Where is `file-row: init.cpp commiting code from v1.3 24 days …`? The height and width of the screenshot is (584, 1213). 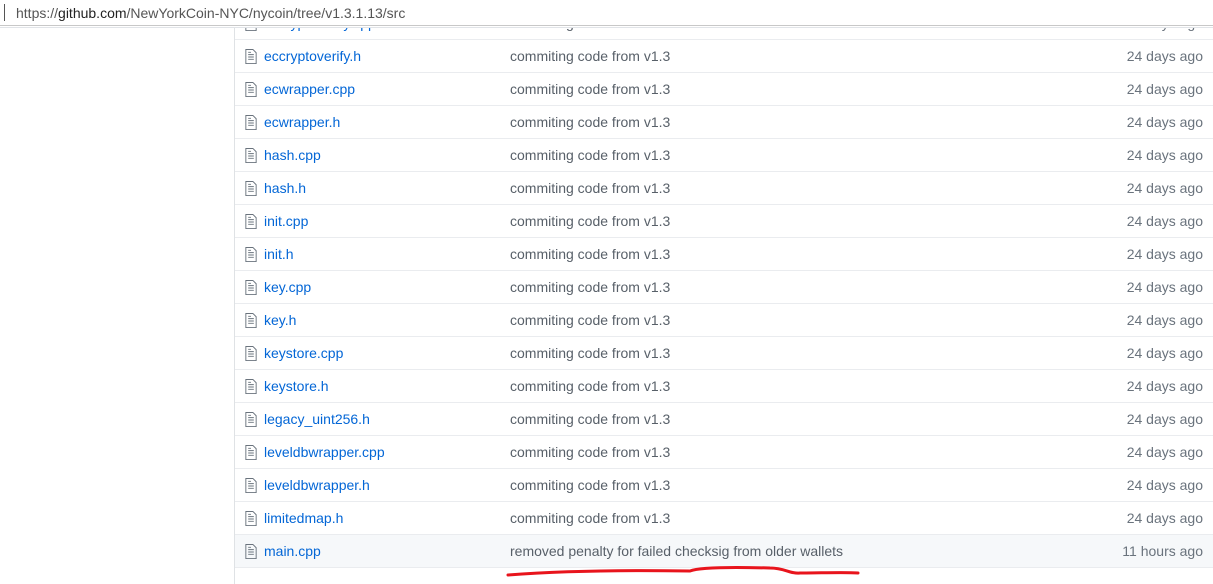
file-row: init.cpp commiting code from v1.3 24 days … is located at coordinates (724, 221).